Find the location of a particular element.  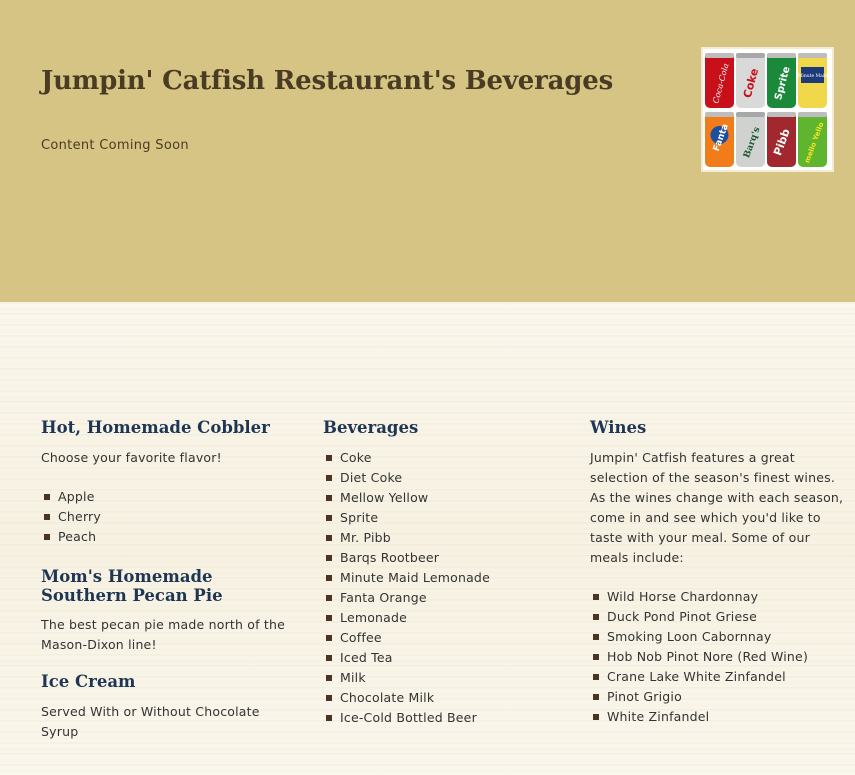

list-item: Crane Lake White Zinfandel is located at coordinates (717, 677).